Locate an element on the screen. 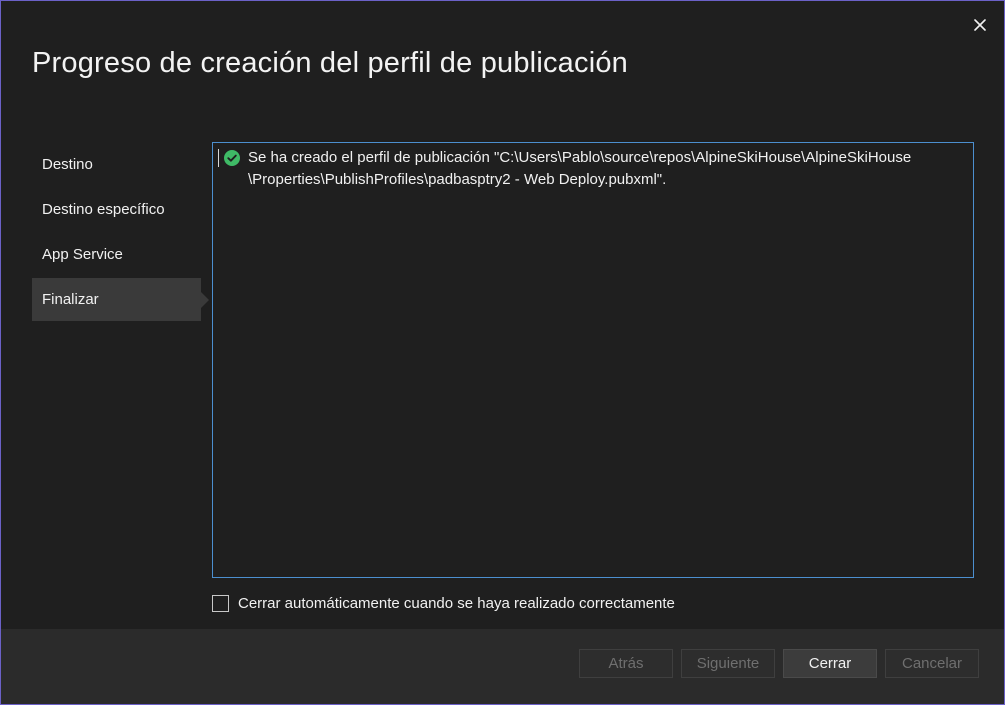  close-icon is located at coordinates (980, 25).